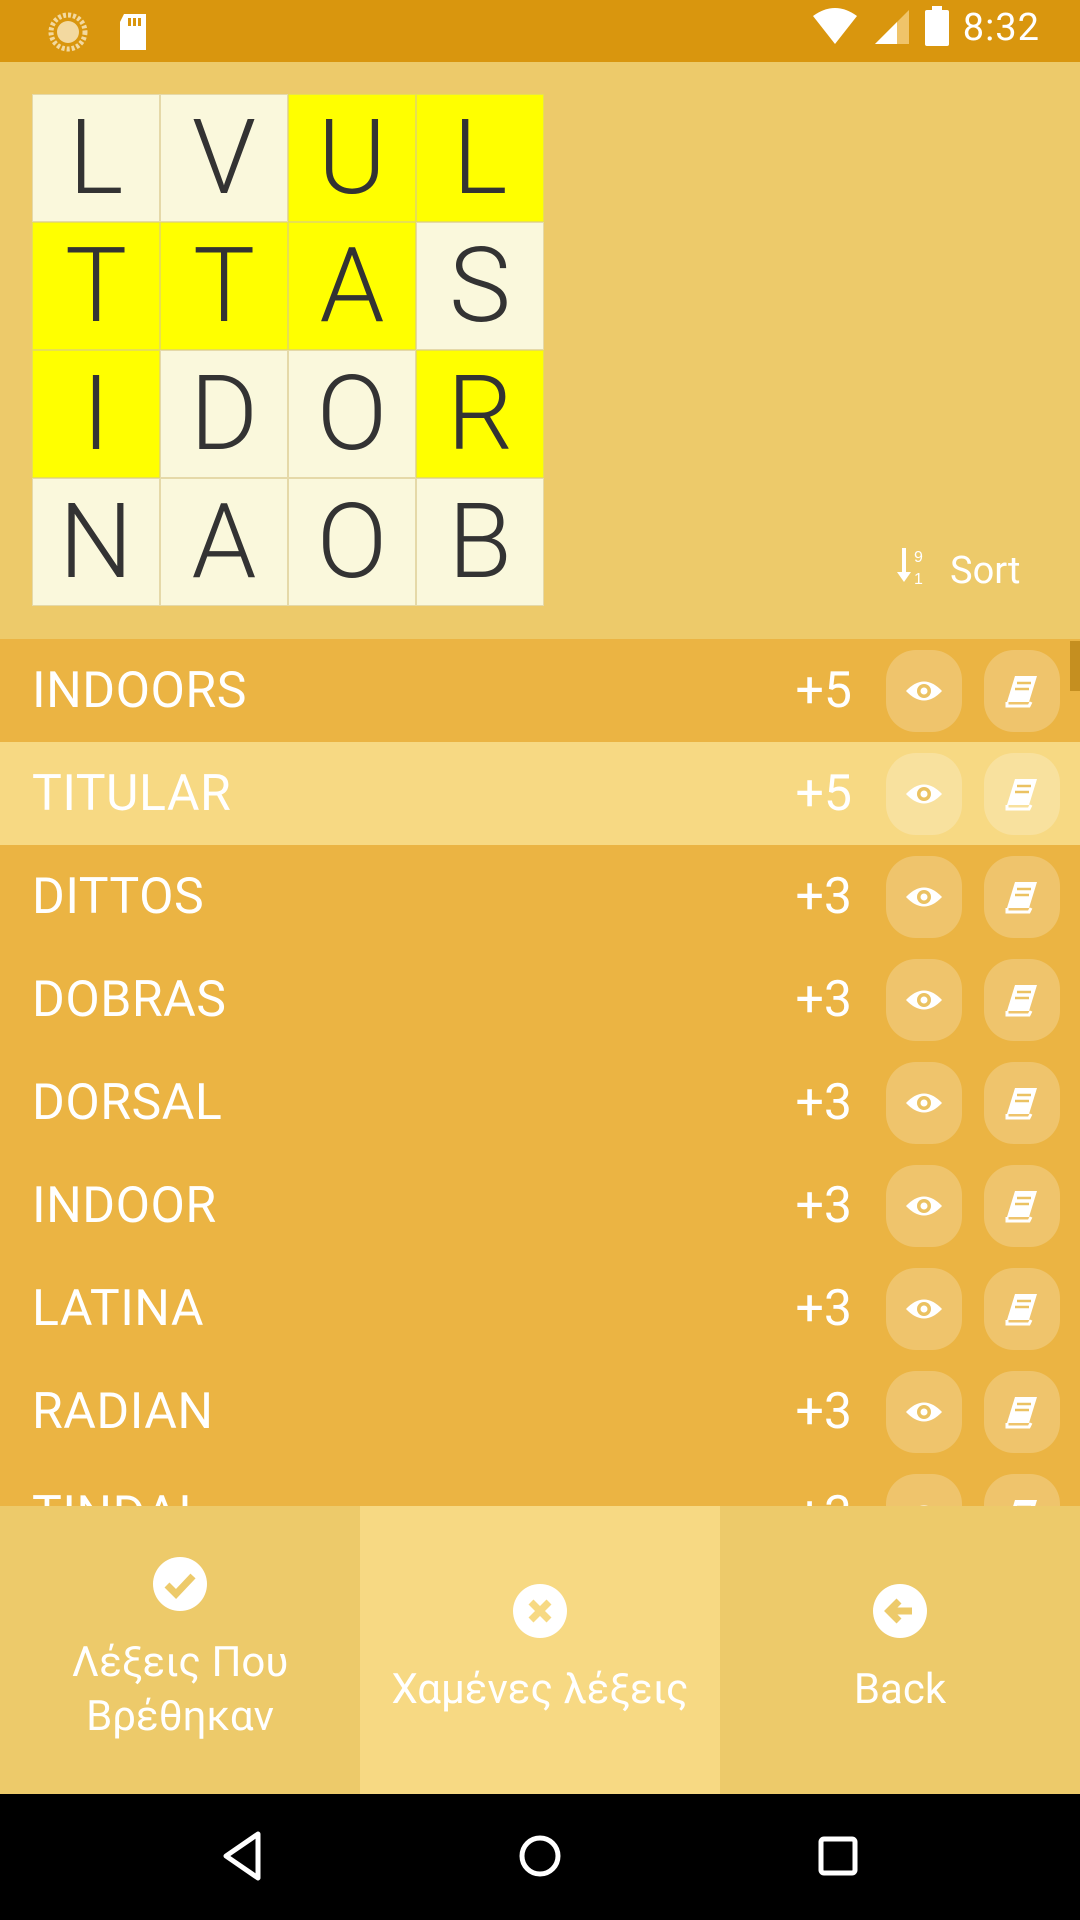 This screenshot has height=1920, width=1080. Describe the element at coordinates (540, 1205) in the screenshot. I see `word-row: INDOOR +3` at that location.